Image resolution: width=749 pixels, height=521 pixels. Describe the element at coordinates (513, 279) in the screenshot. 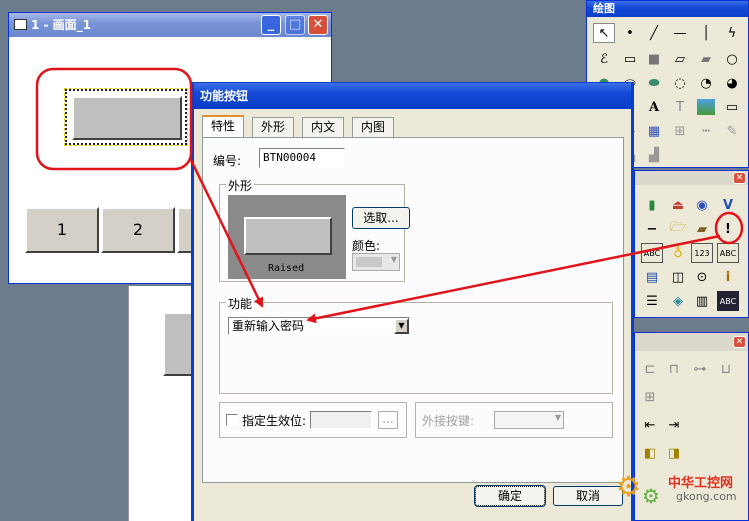

I see `arrow-to-function-select` at that location.